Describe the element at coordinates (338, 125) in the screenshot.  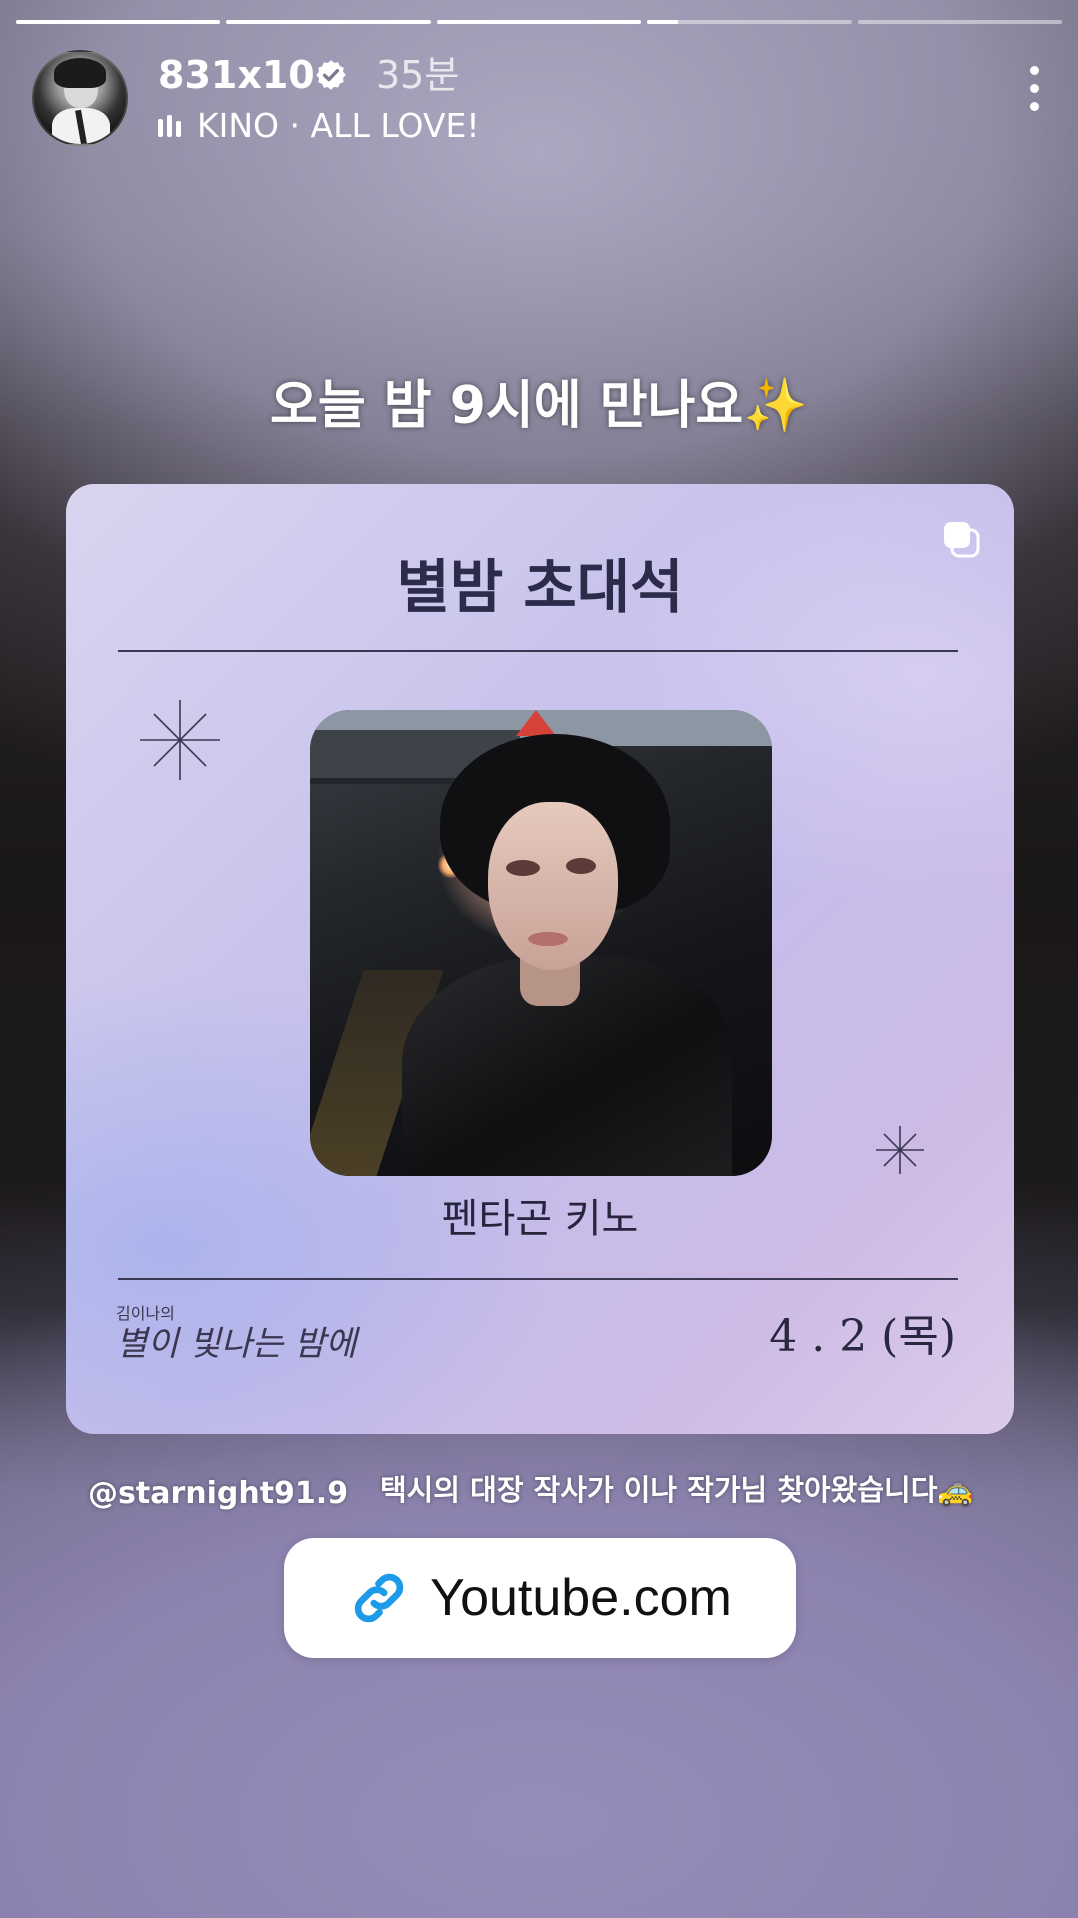
I see `music-label: KINO · ALL LOVE!` at that location.